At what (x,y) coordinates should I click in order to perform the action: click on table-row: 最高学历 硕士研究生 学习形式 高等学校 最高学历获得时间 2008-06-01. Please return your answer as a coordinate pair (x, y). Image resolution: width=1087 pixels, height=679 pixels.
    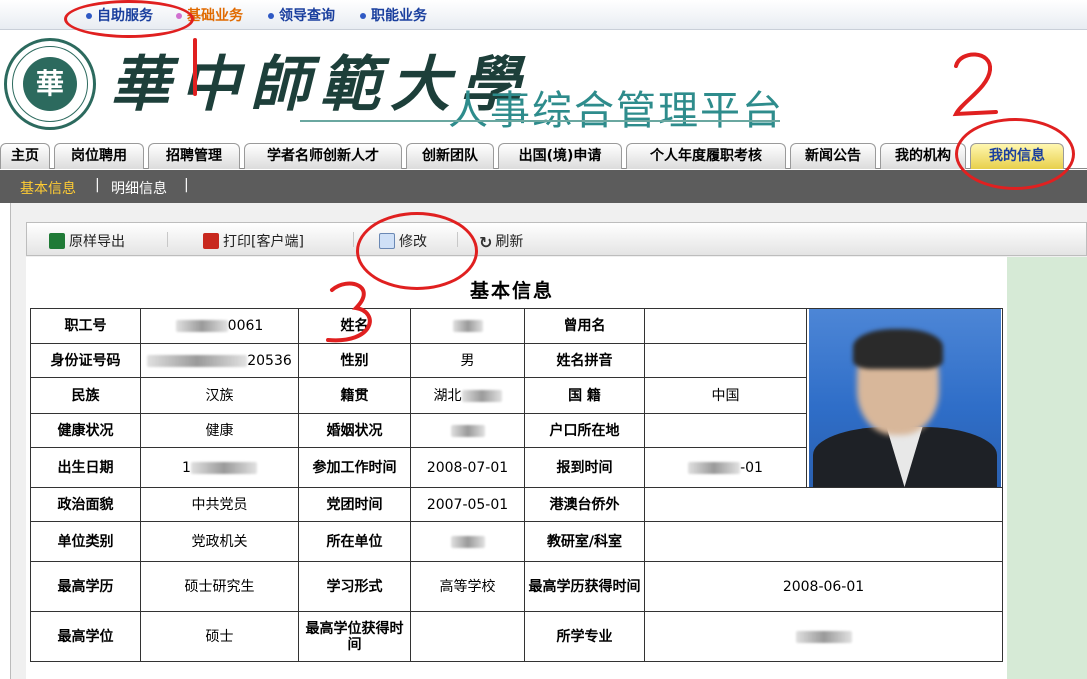
    Looking at the image, I should click on (516, 586).